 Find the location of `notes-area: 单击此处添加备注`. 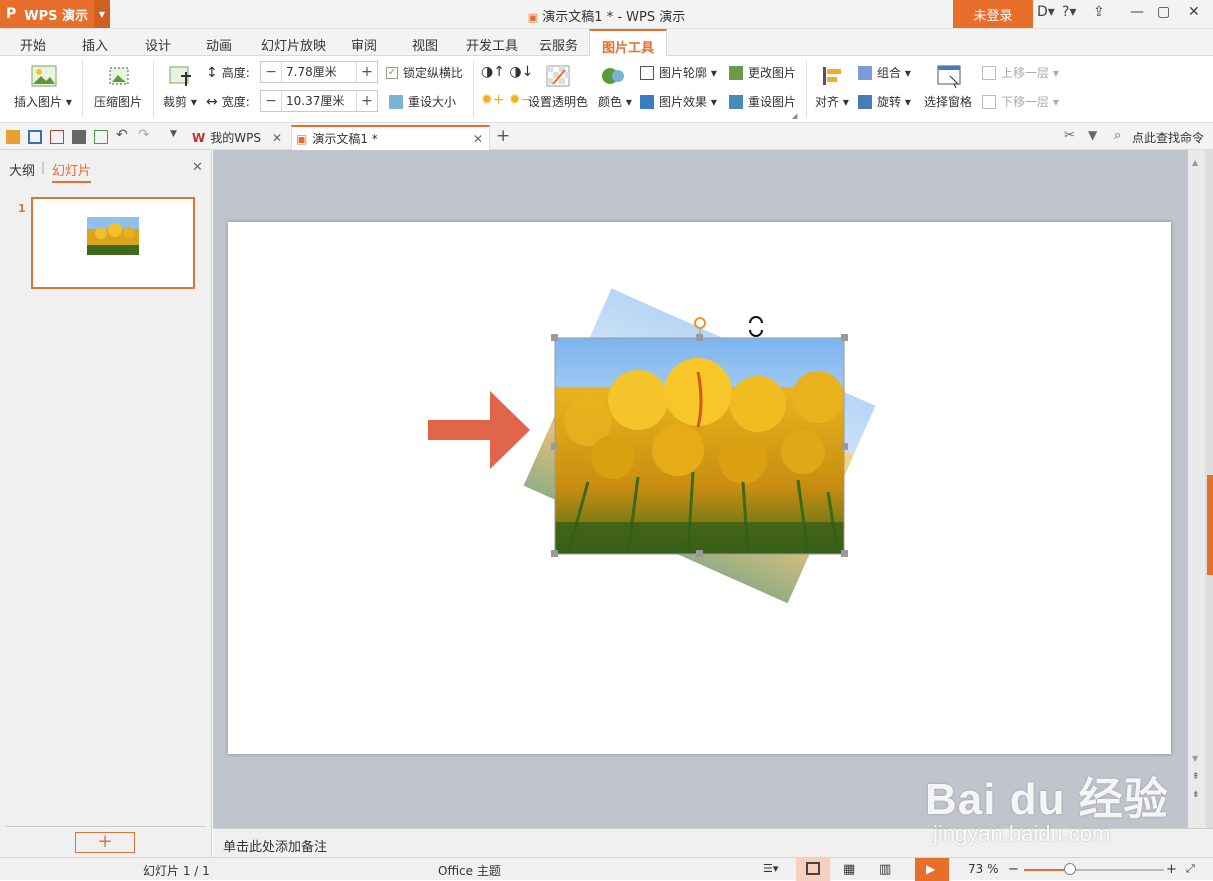

notes-area: 单击此处添加备注 is located at coordinates (713, 842).